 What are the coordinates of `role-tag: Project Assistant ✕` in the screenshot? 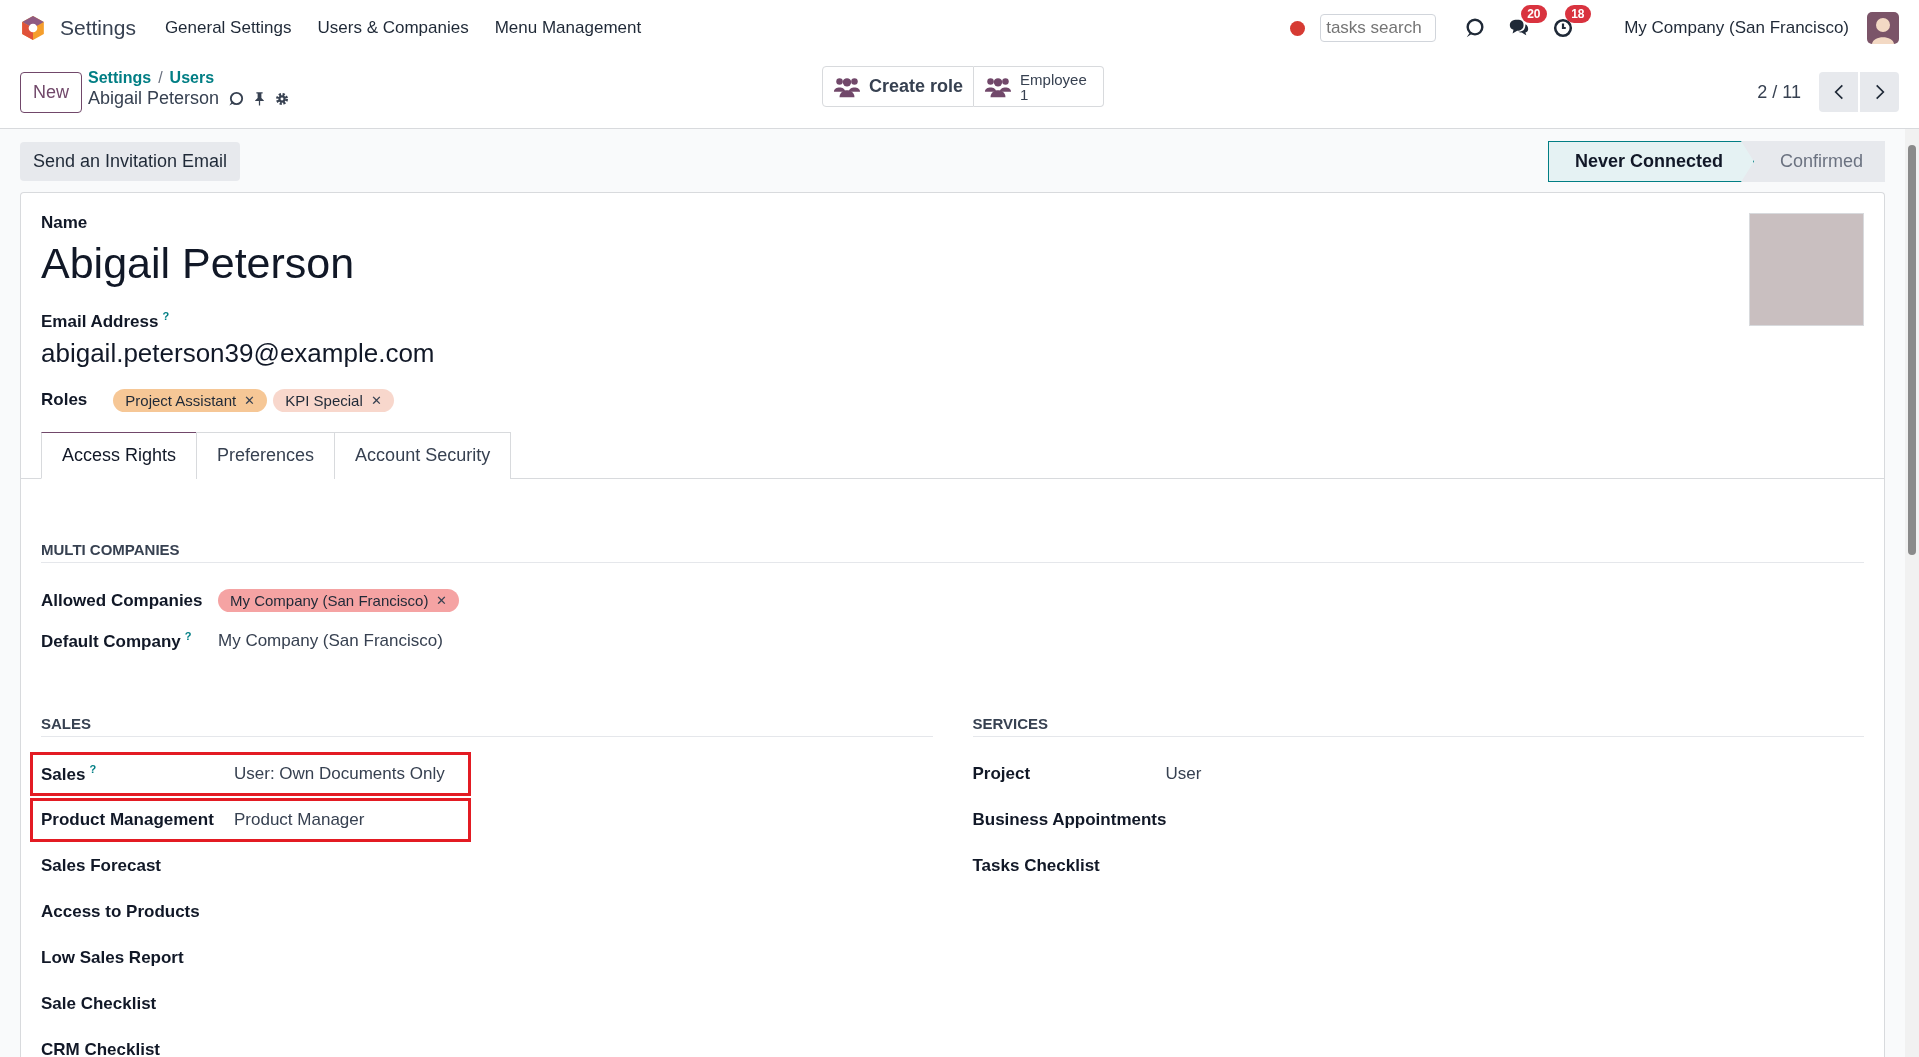 It's located at (190, 400).